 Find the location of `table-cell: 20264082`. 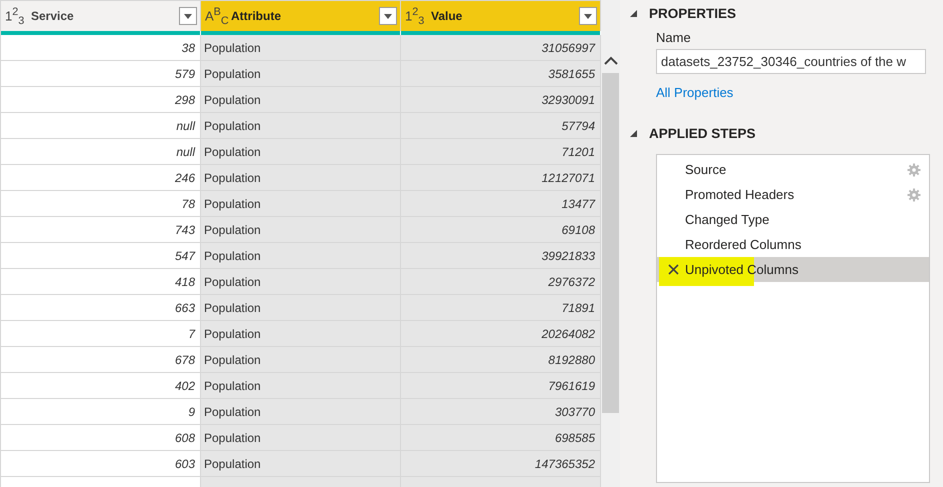

table-cell: 20264082 is located at coordinates (501, 334).